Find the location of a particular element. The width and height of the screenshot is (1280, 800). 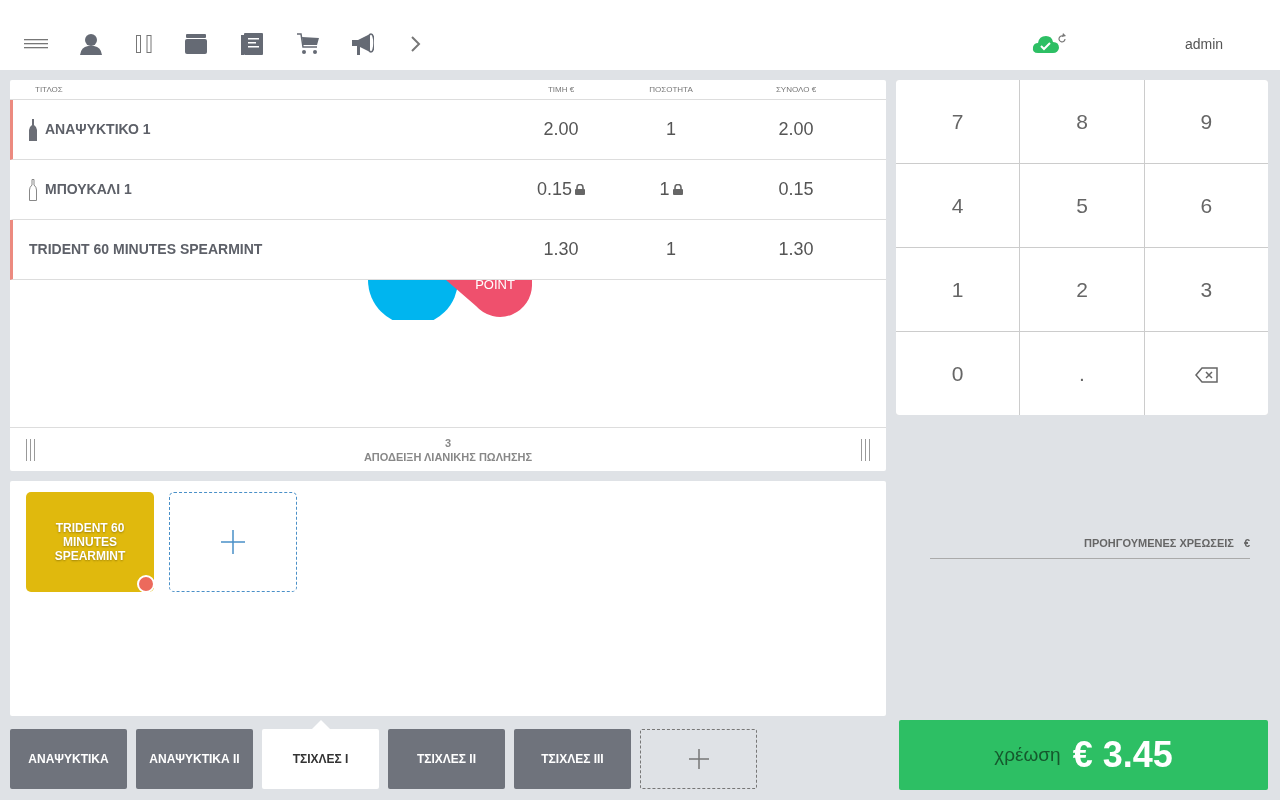

user-name: admin is located at coordinates (1204, 44).